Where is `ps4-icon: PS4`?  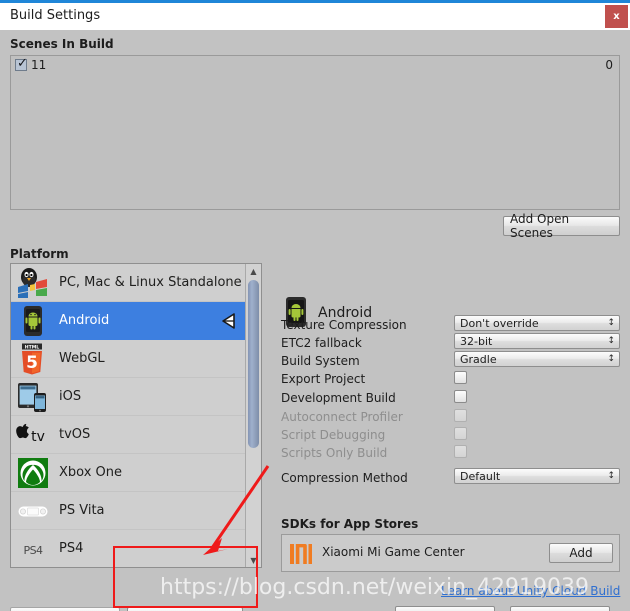 ps4-icon: PS4 is located at coordinates (33, 549).